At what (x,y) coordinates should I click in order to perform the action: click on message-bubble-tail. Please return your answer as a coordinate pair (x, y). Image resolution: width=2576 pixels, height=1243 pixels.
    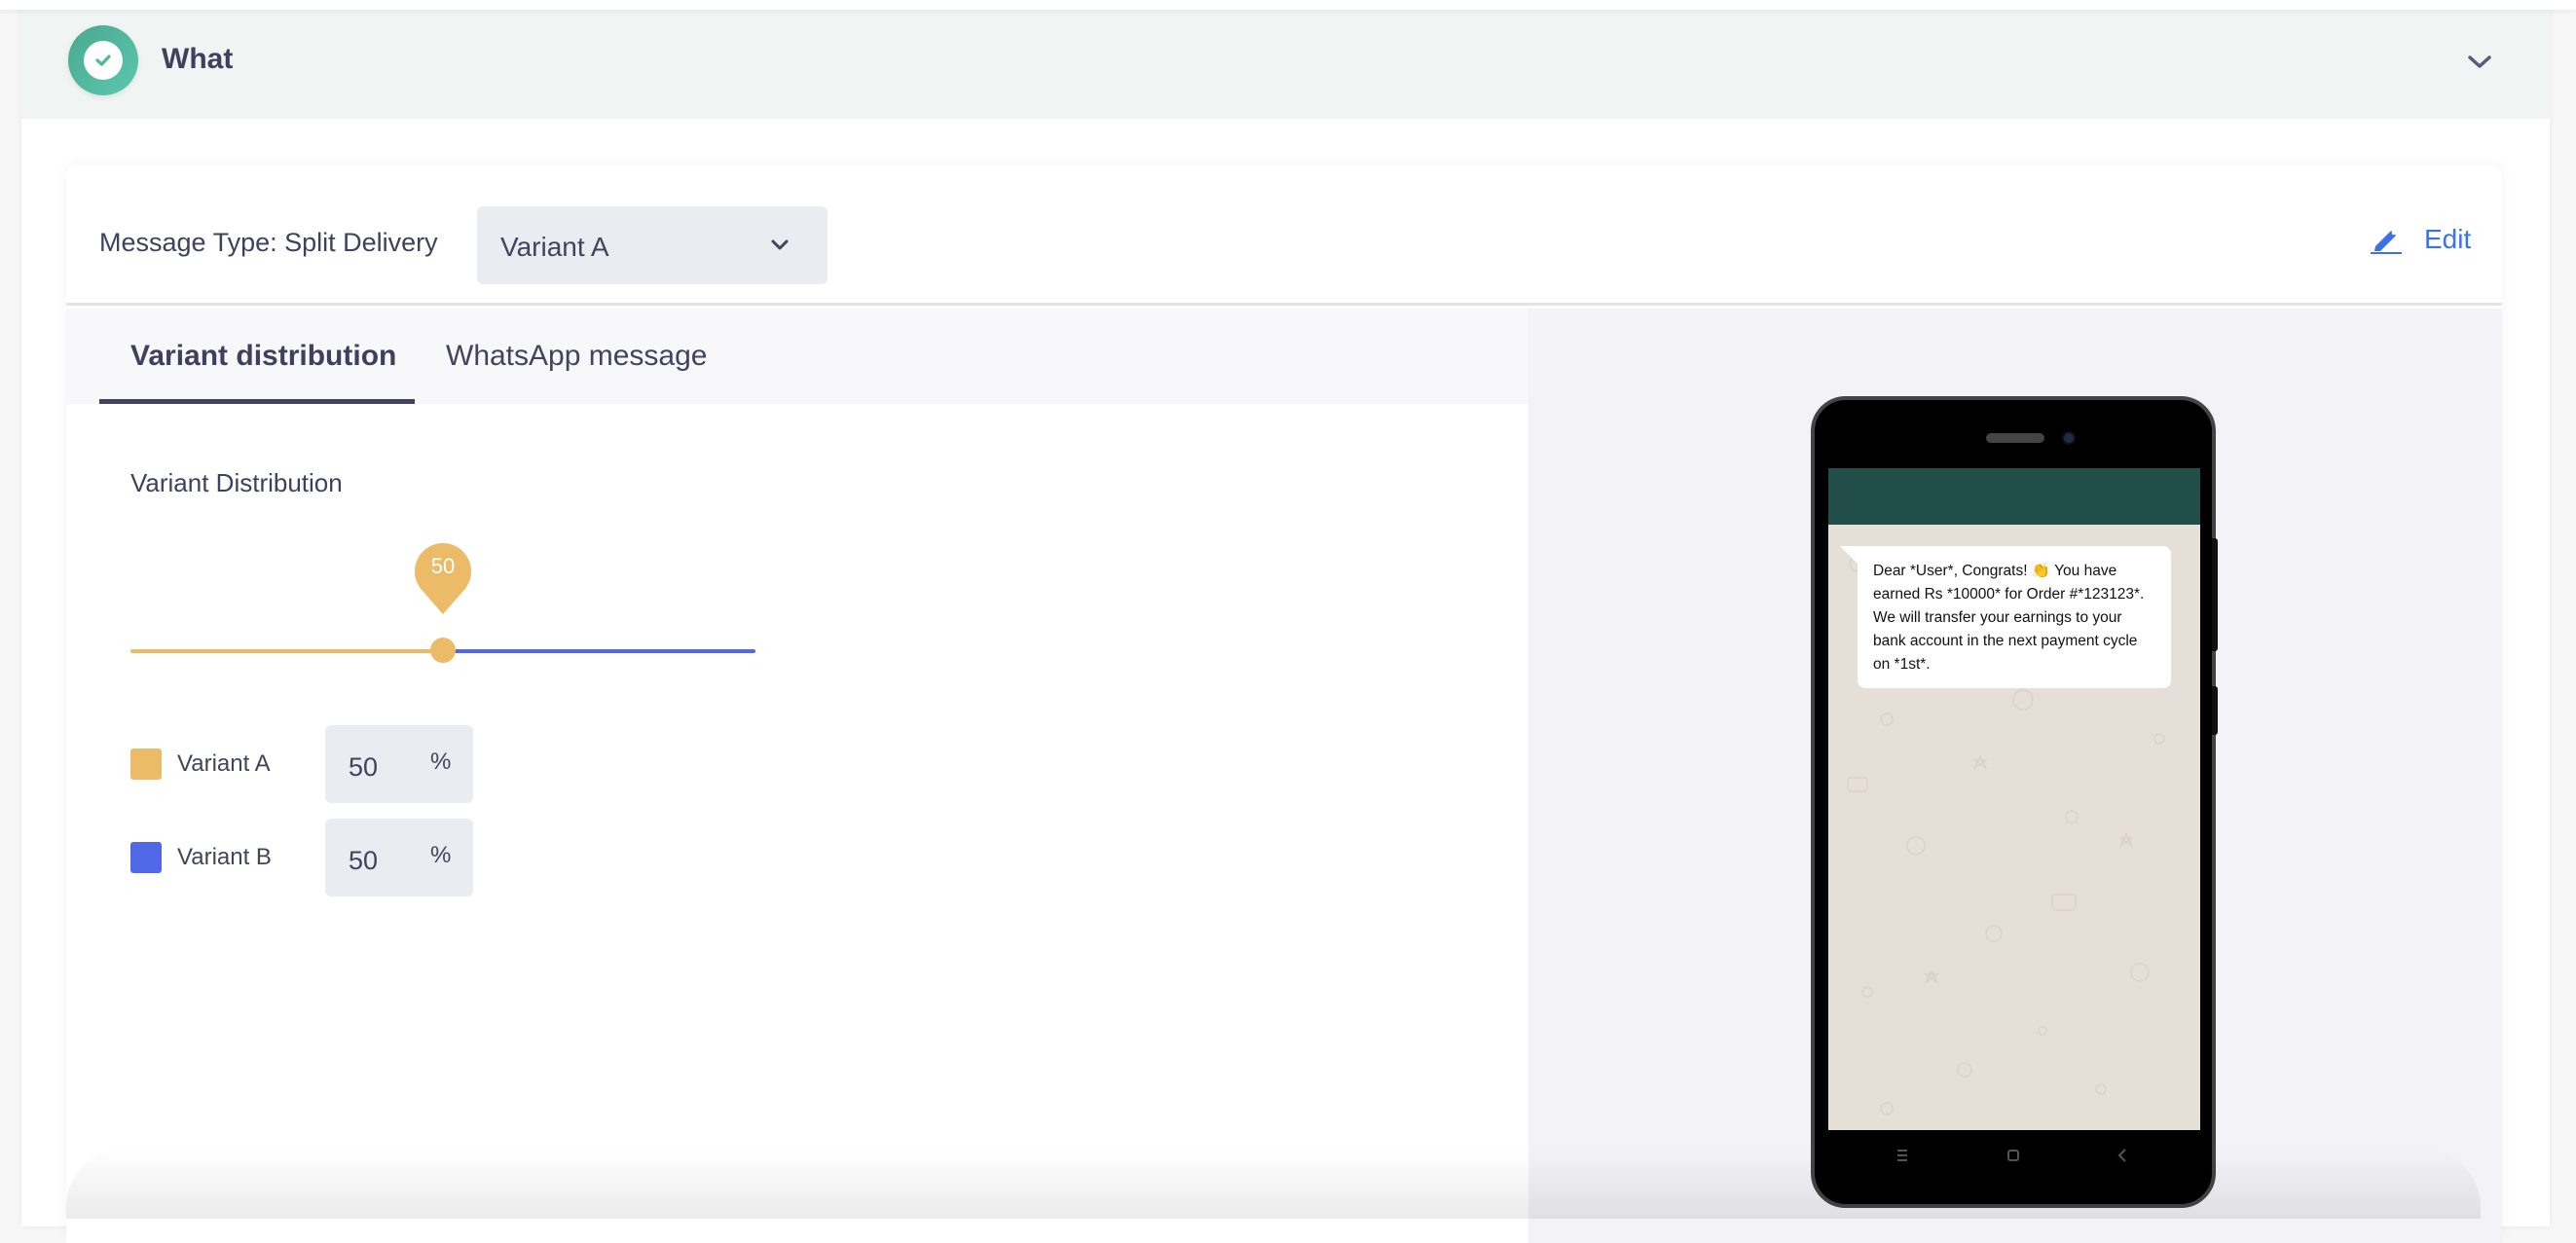
    Looking at the image, I should click on (1849, 555).